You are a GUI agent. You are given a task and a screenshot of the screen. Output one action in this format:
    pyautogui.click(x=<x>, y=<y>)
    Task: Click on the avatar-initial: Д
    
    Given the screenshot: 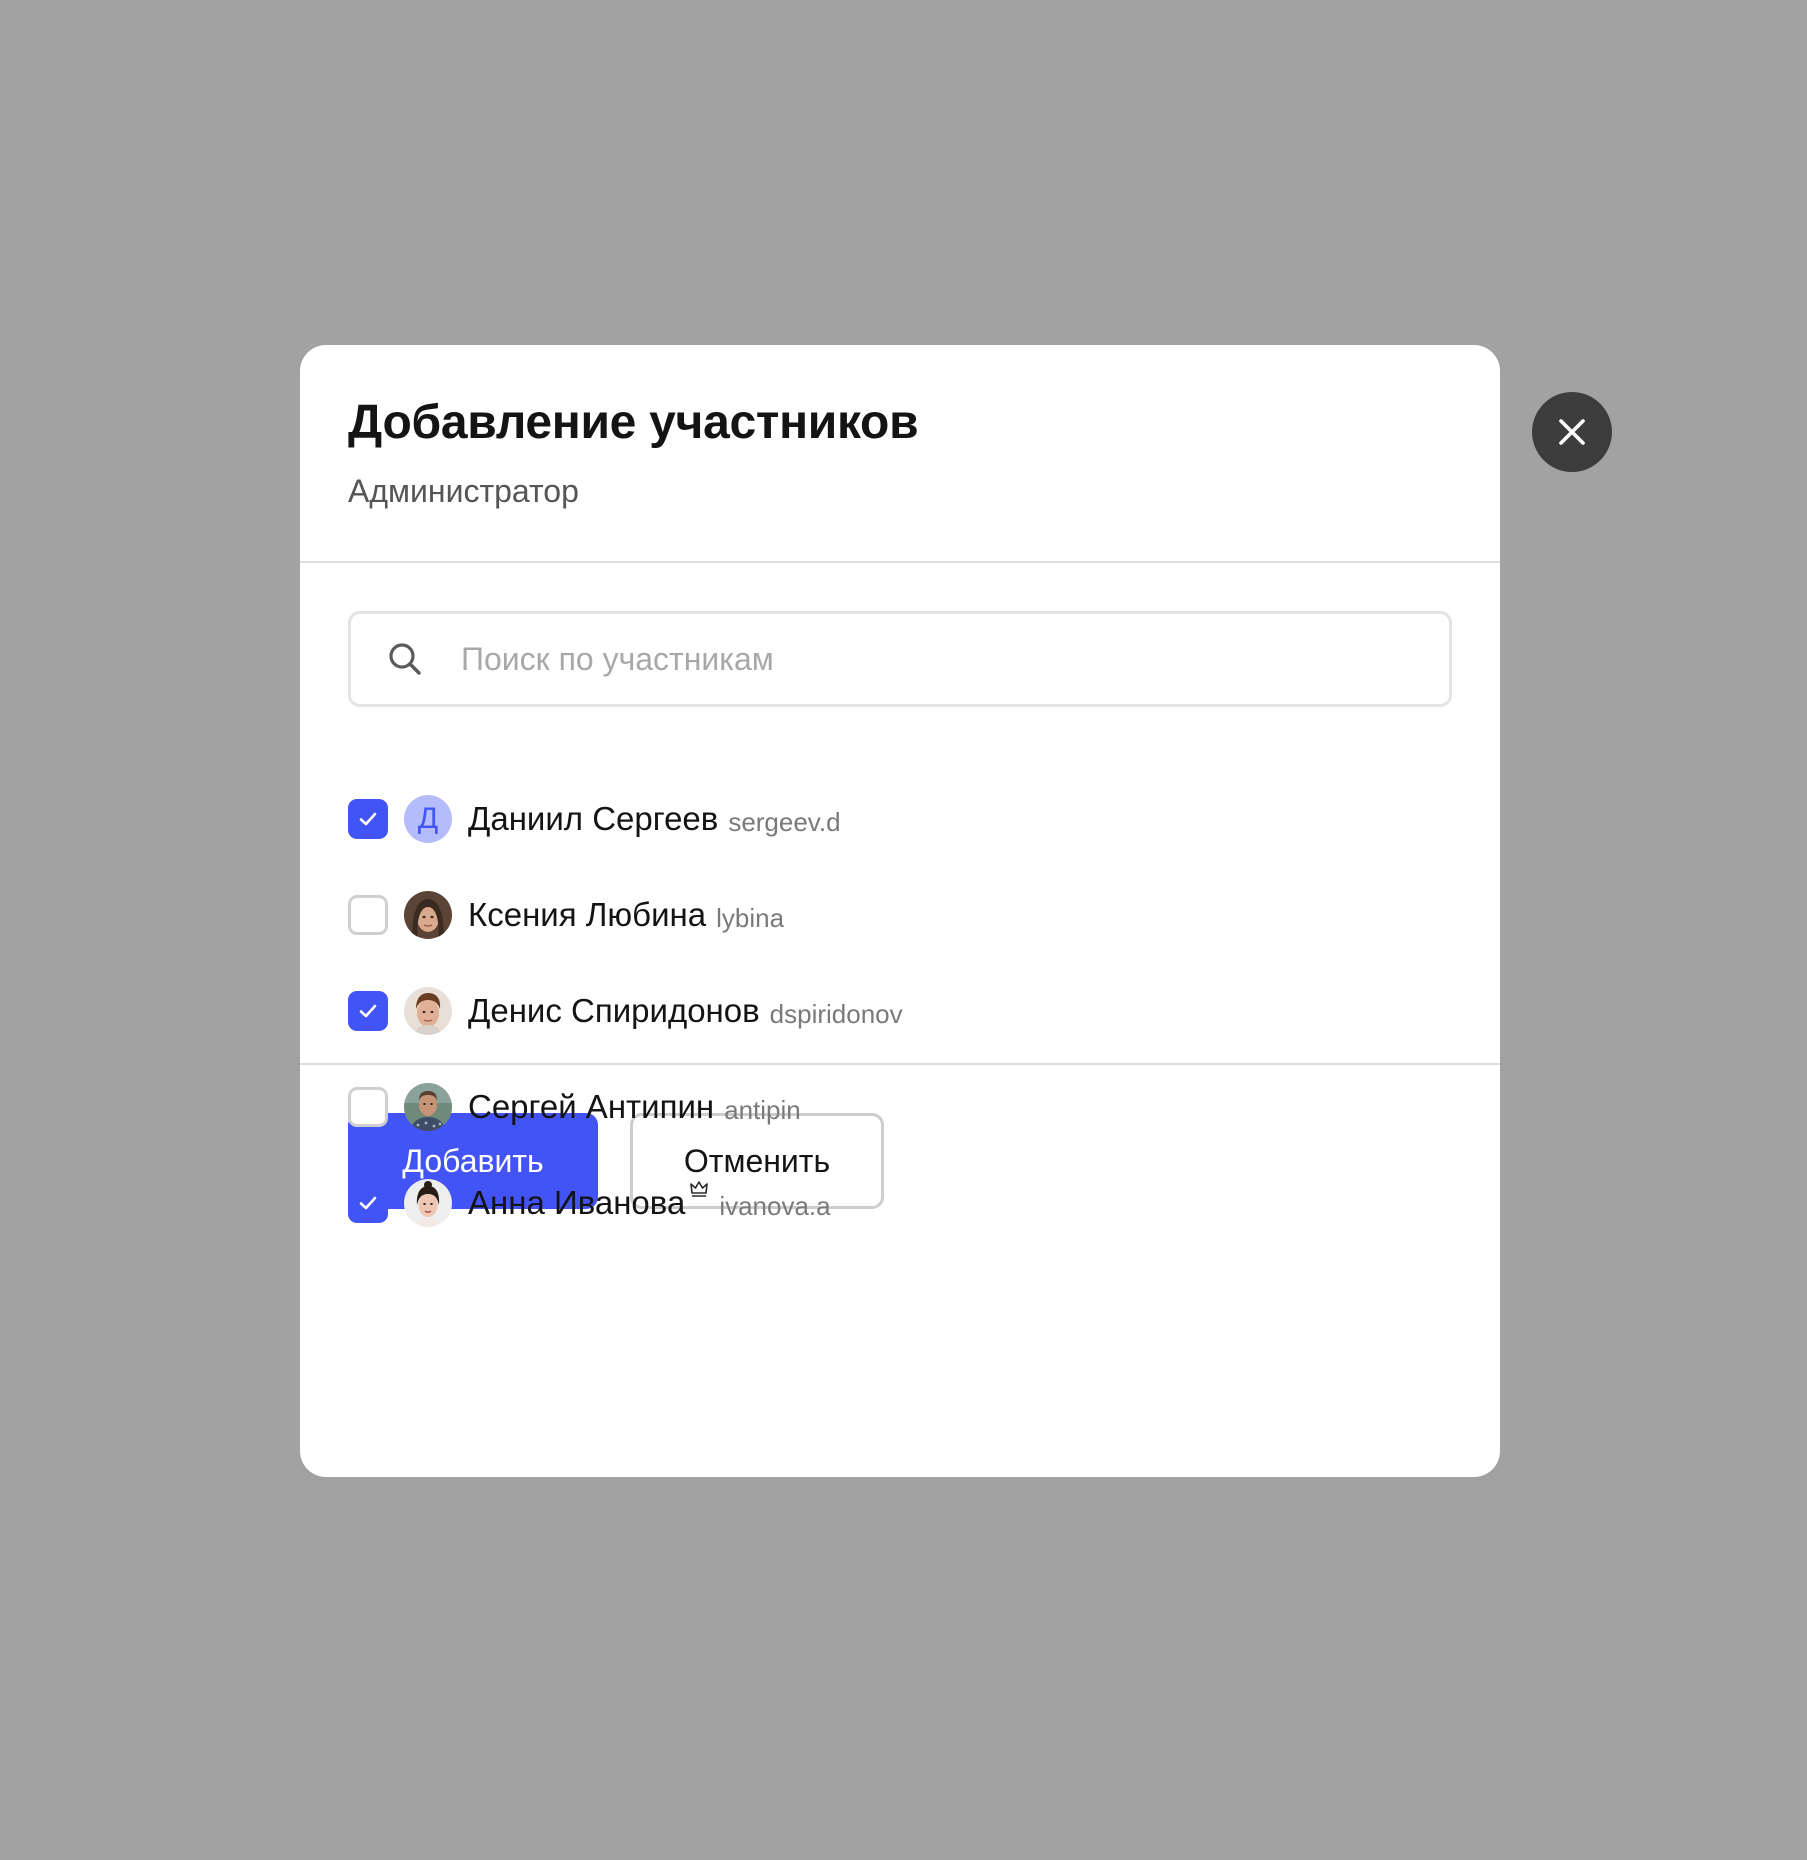 What is the action you would take?
    pyautogui.click(x=428, y=818)
    